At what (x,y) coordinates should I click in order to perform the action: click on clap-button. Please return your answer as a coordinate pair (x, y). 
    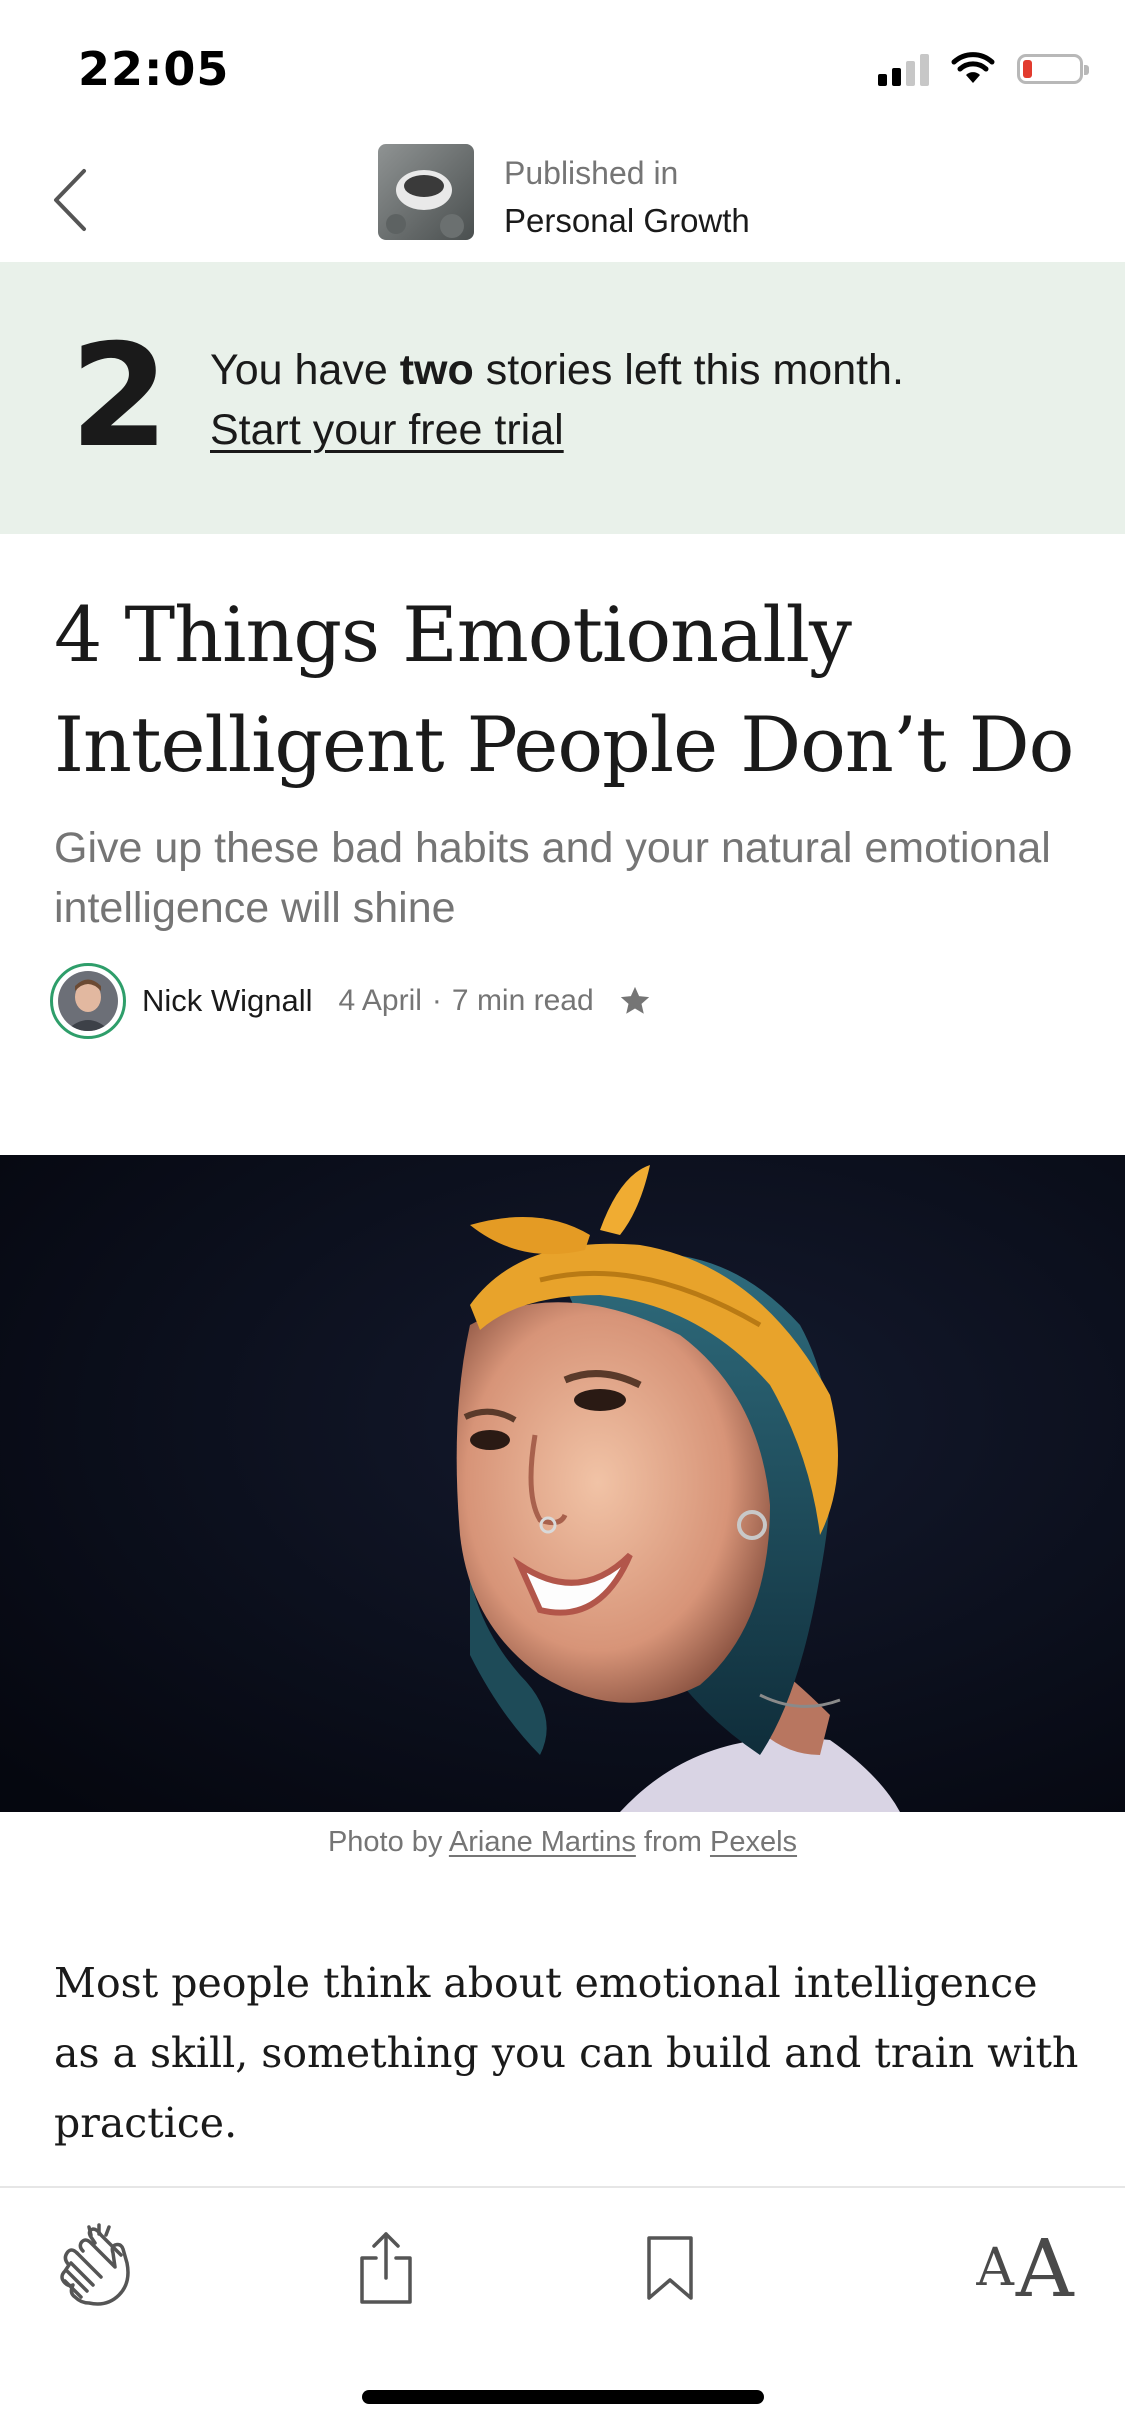
    Looking at the image, I should click on (94, 2268).